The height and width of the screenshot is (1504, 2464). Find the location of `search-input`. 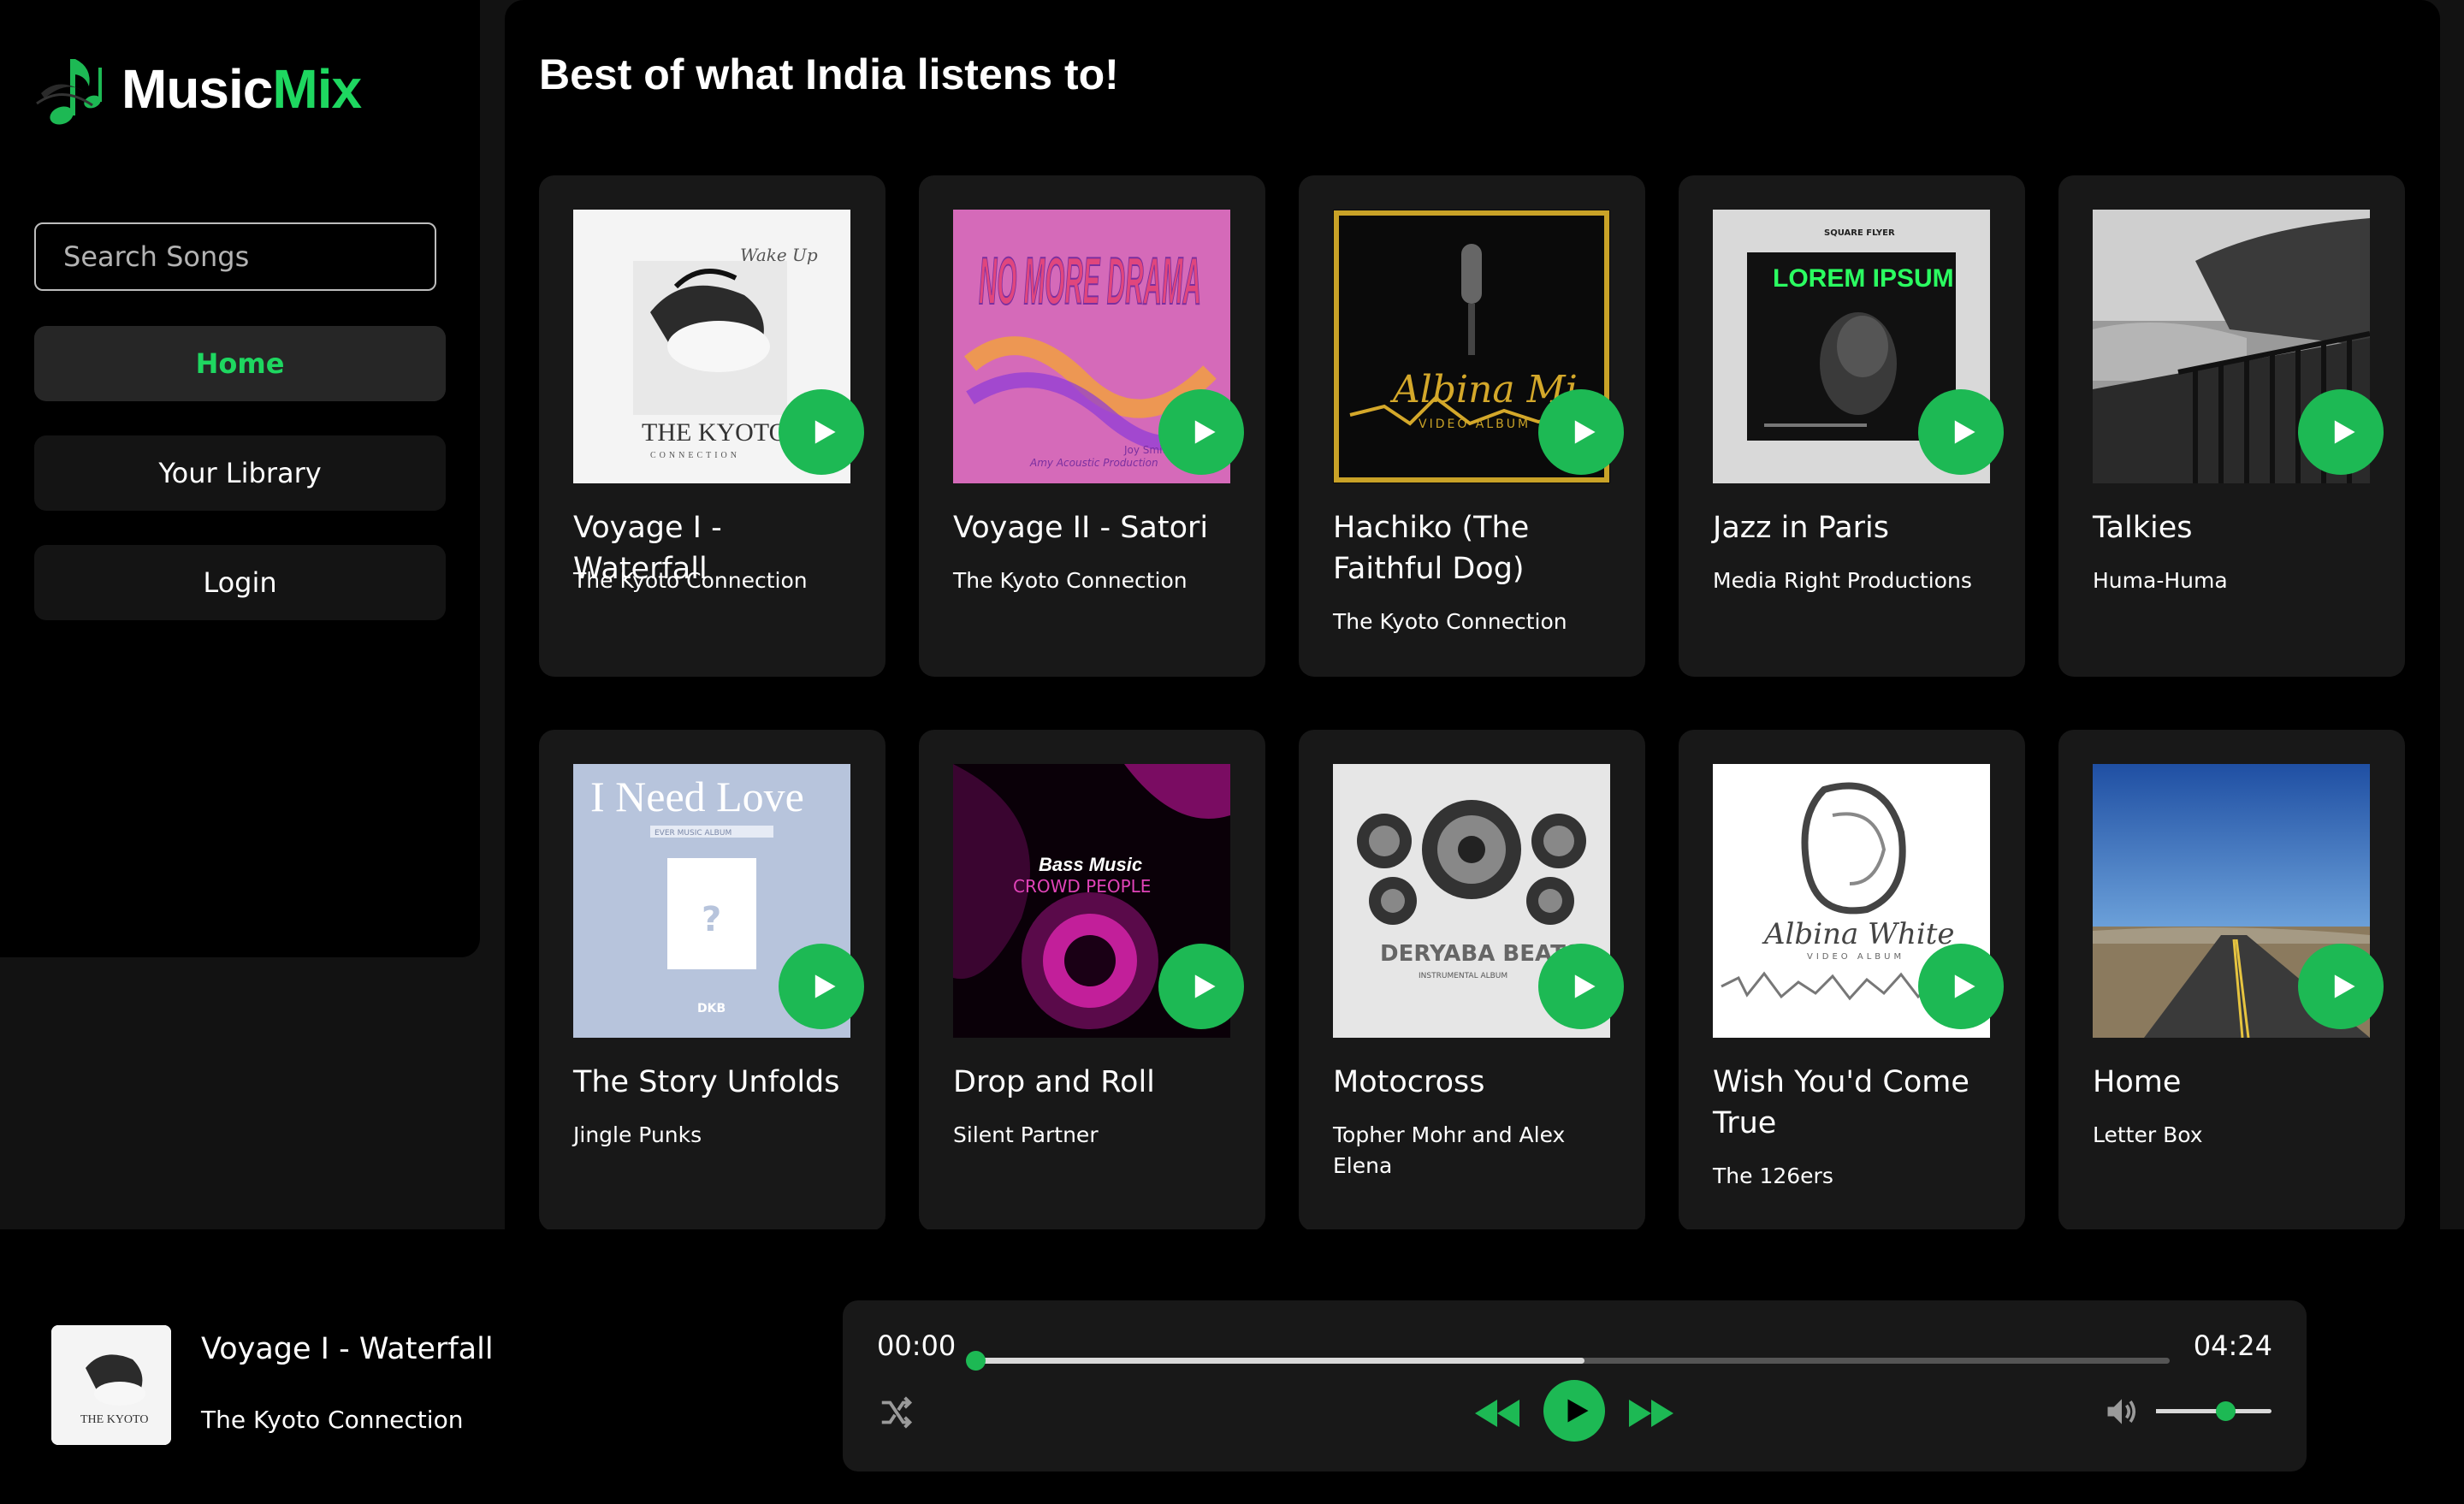

search-input is located at coordinates (235, 257).